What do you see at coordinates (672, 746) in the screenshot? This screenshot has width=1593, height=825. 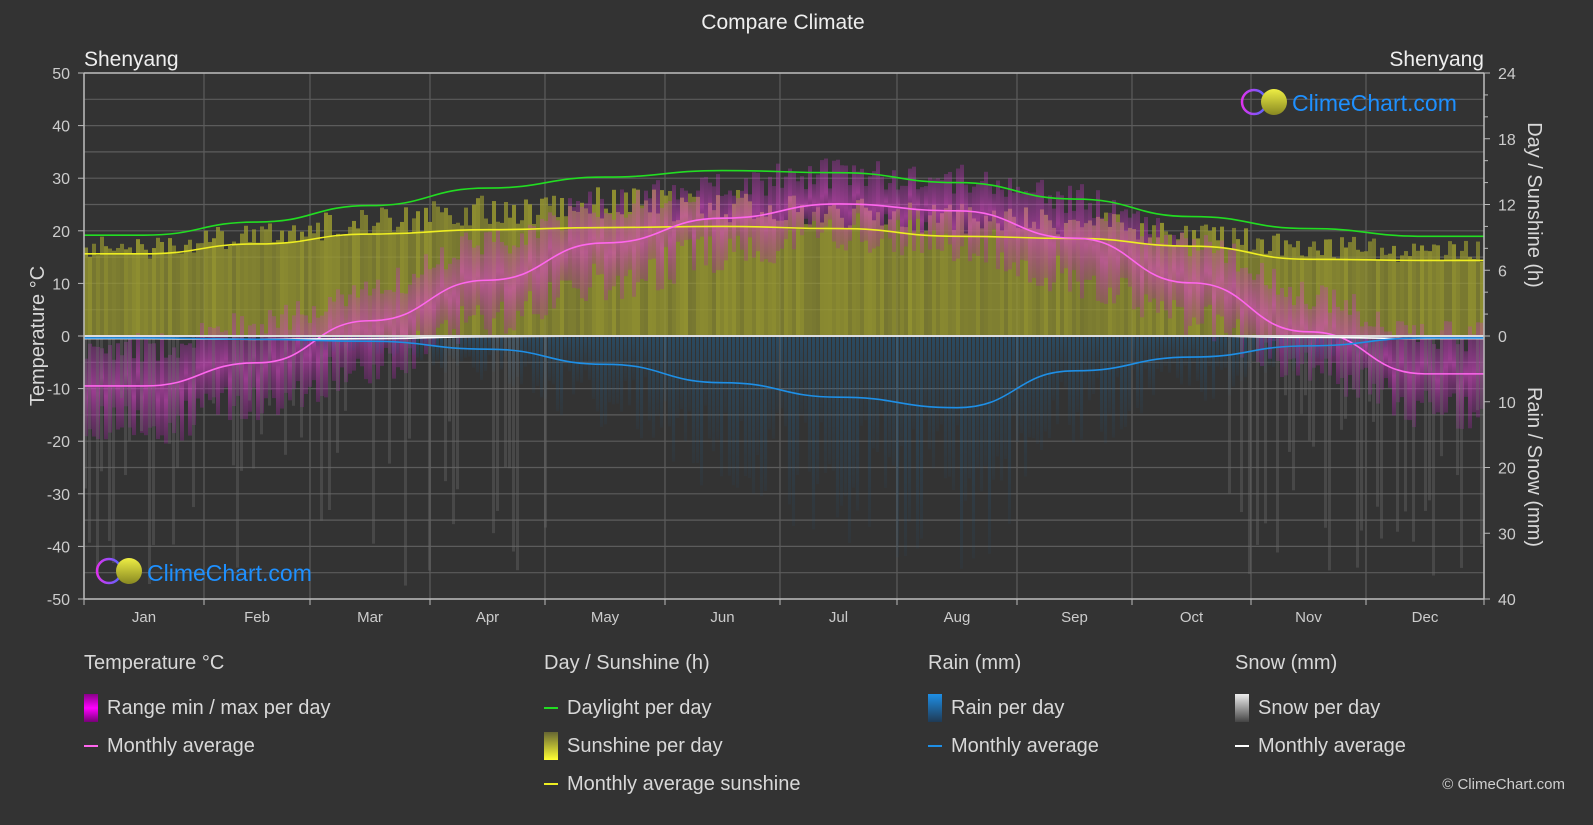 I see `legend-item: Sunshine per day` at bounding box center [672, 746].